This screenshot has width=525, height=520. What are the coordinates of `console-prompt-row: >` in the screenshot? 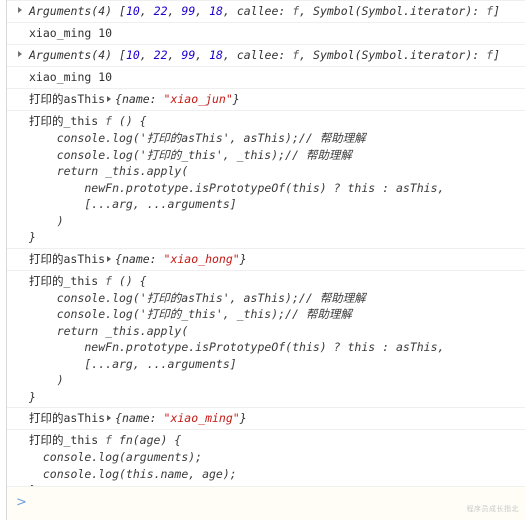 It's located at (266, 503).